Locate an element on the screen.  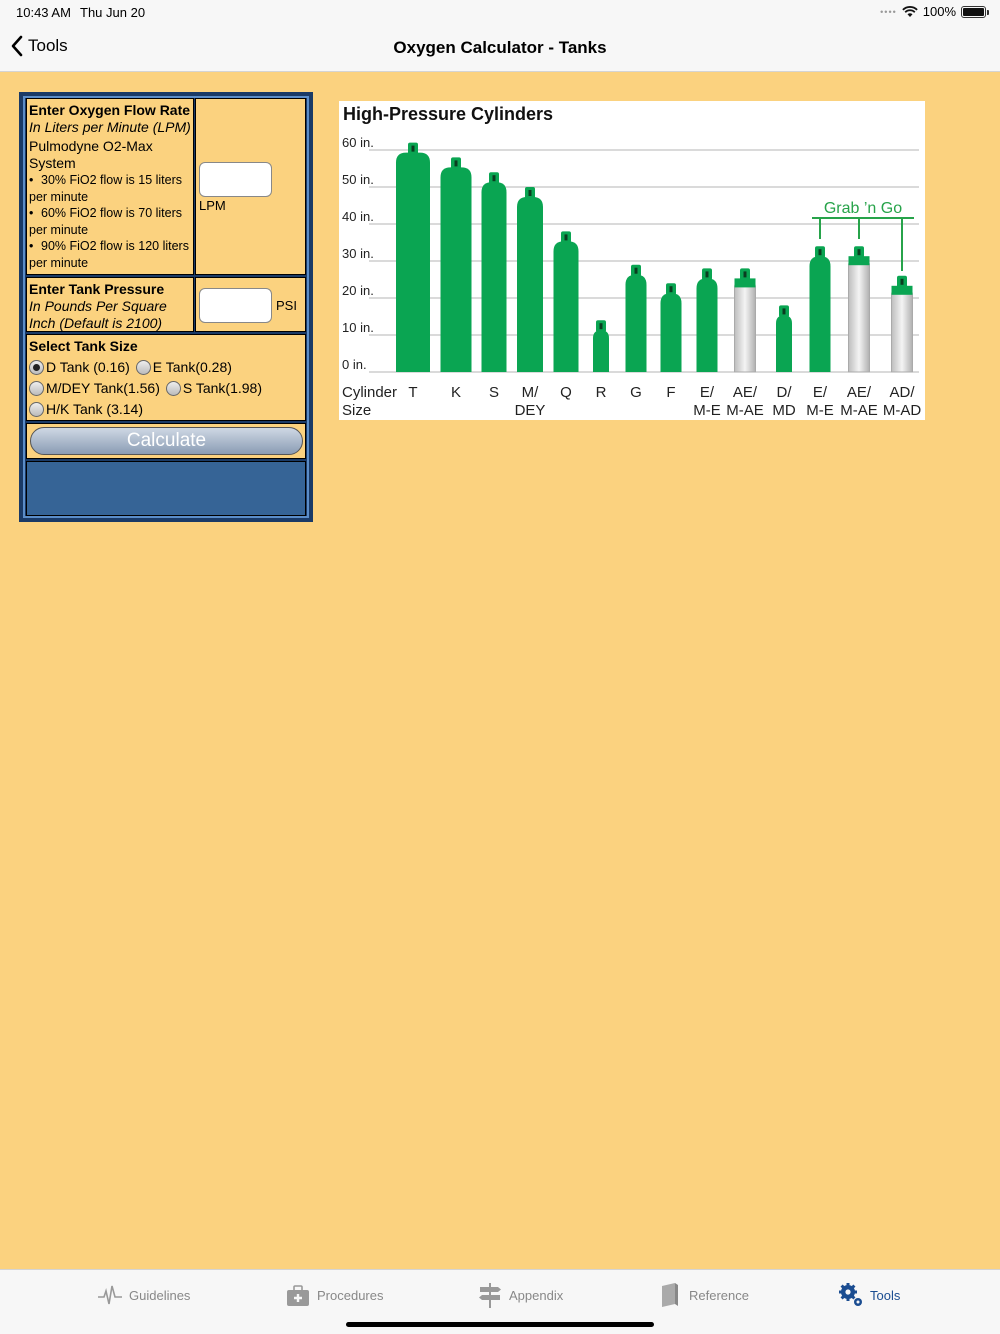
tab-tools: Tools is located at coordinates (869, 1295).